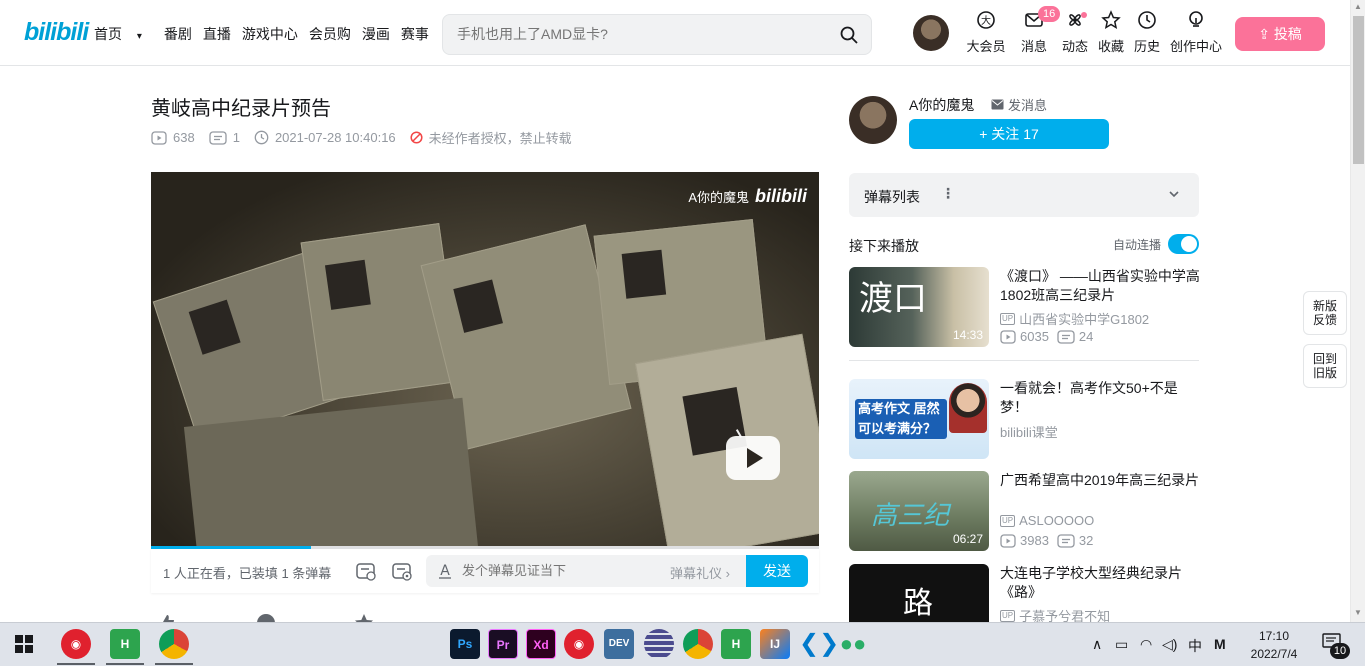 The width and height of the screenshot is (1365, 666). What do you see at coordinates (1174, 196) in the screenshot?
I see `chevron-down-icon` at bounding box center [1174, 196].